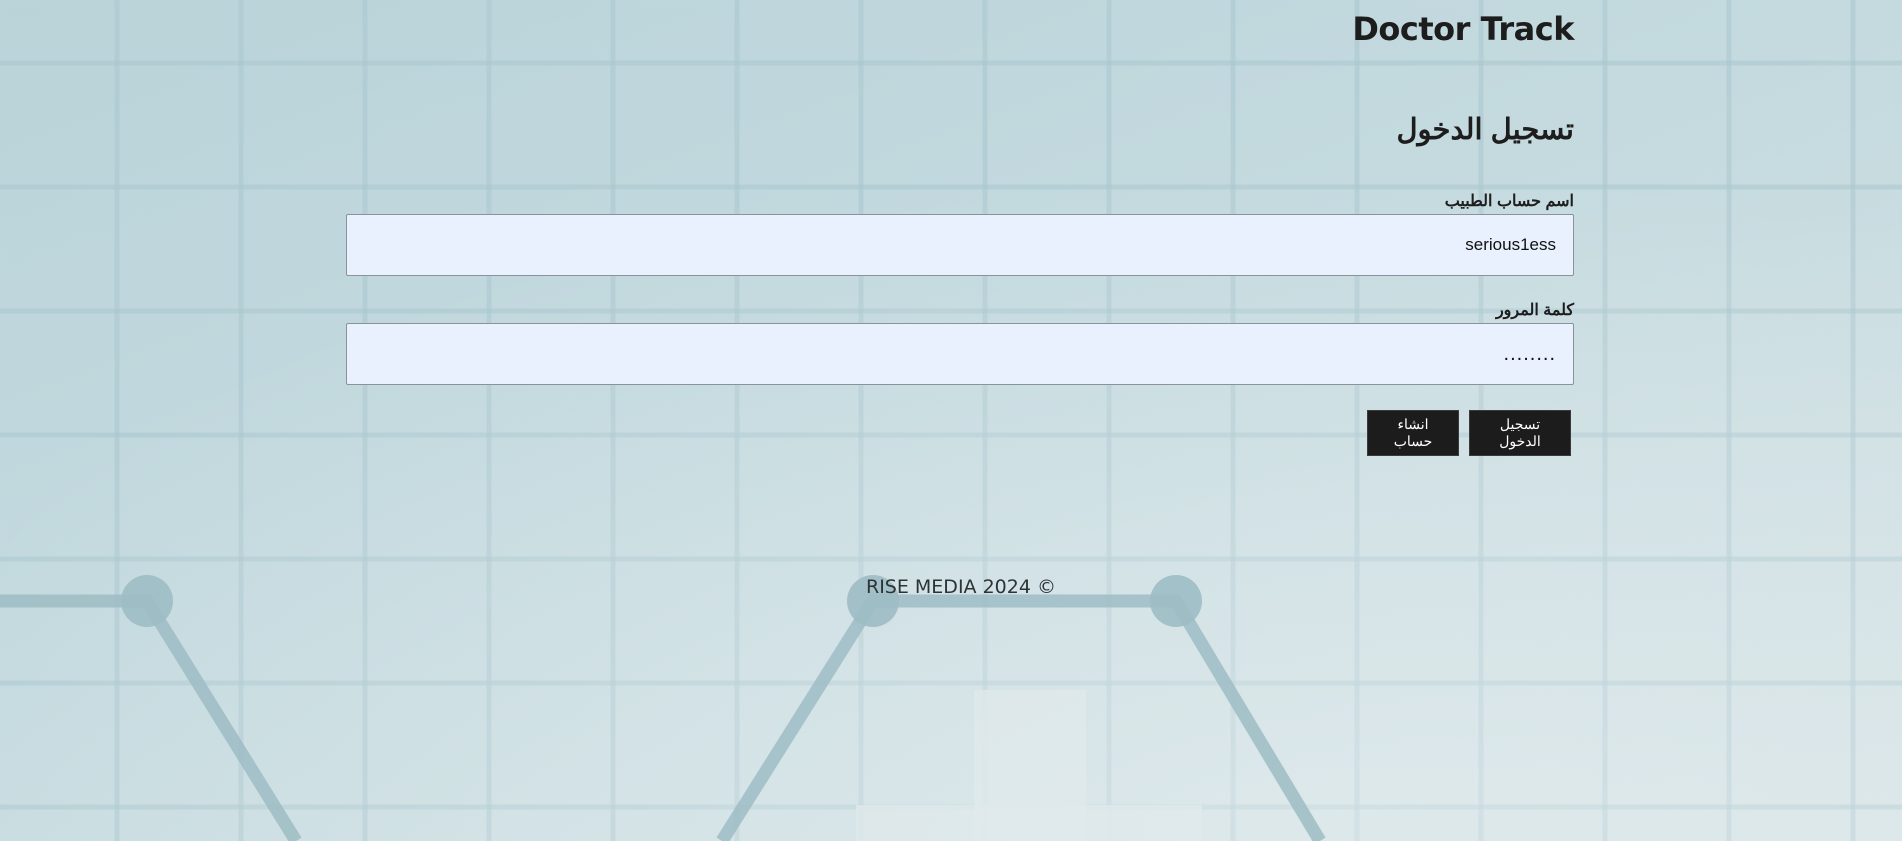 The height and width of the screenshot is (841, 1902). Describe the element at coordinates (961, 587) in the screenshot. I see `footer-copyright: RISE MEDIA 2024 ©` at that location.